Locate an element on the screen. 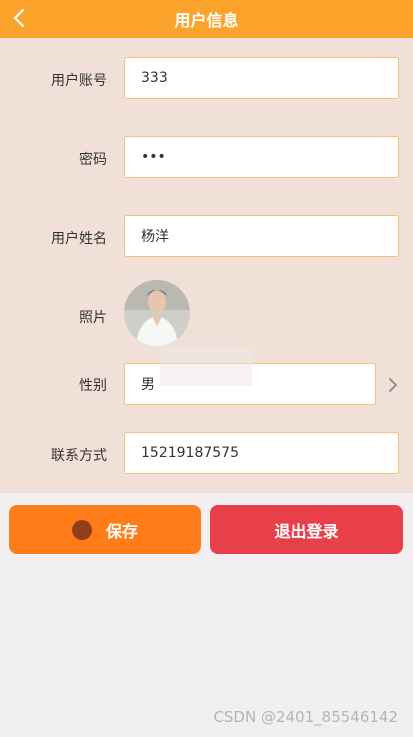  top-bar: 用户信息 is located at coordinates (206, 19).